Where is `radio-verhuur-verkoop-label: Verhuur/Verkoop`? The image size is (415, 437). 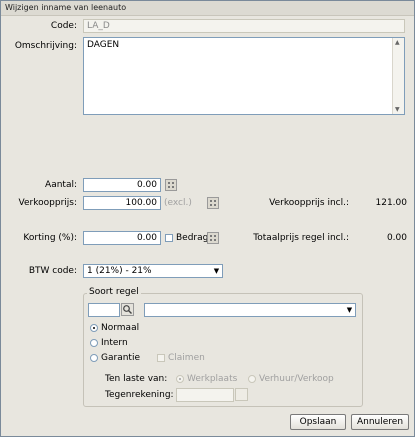 radio-verhuur-verkoop-label: Verhuur/Verkoop is located at coordinates (296, 379).